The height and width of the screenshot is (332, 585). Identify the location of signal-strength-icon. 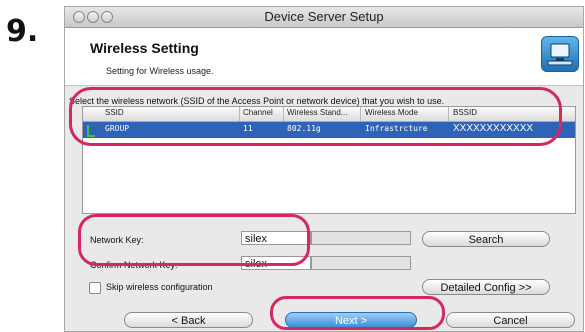
(91, 131).